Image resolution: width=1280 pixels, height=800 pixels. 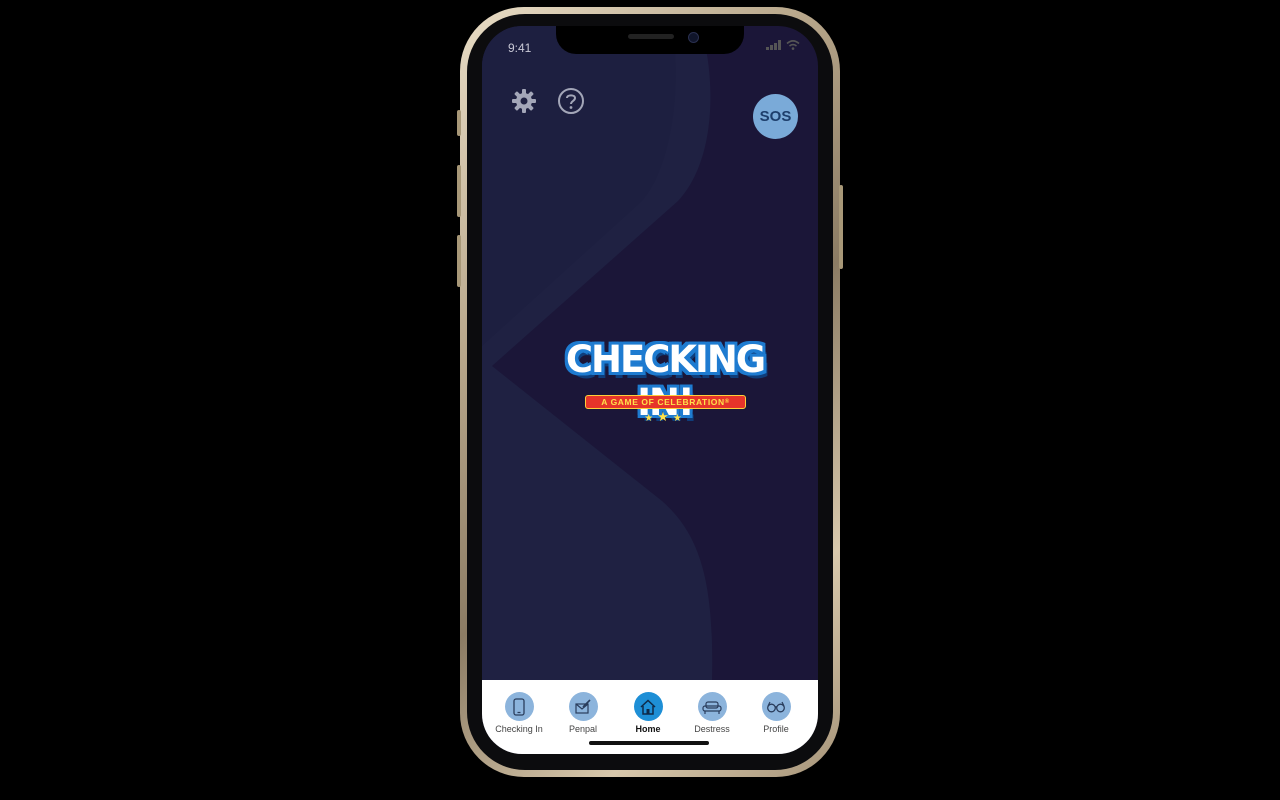 What do you see at coordinates (783, 45) in the screenshot?
I see `status-icons` at bounding box center [783, 45].